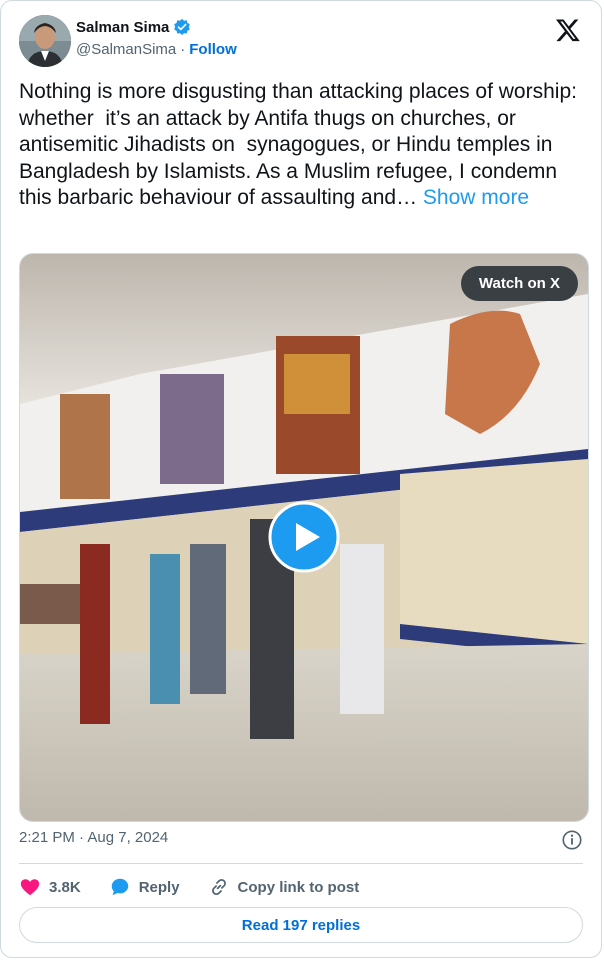  I want to click on link-icon, so click(218, 887).